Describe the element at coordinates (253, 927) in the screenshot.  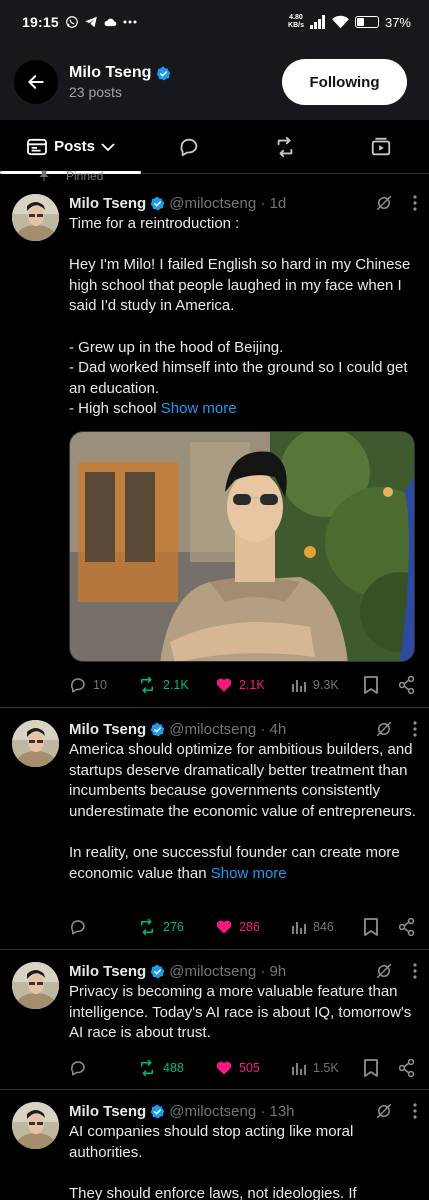
I see `like-button: 286` at that location.